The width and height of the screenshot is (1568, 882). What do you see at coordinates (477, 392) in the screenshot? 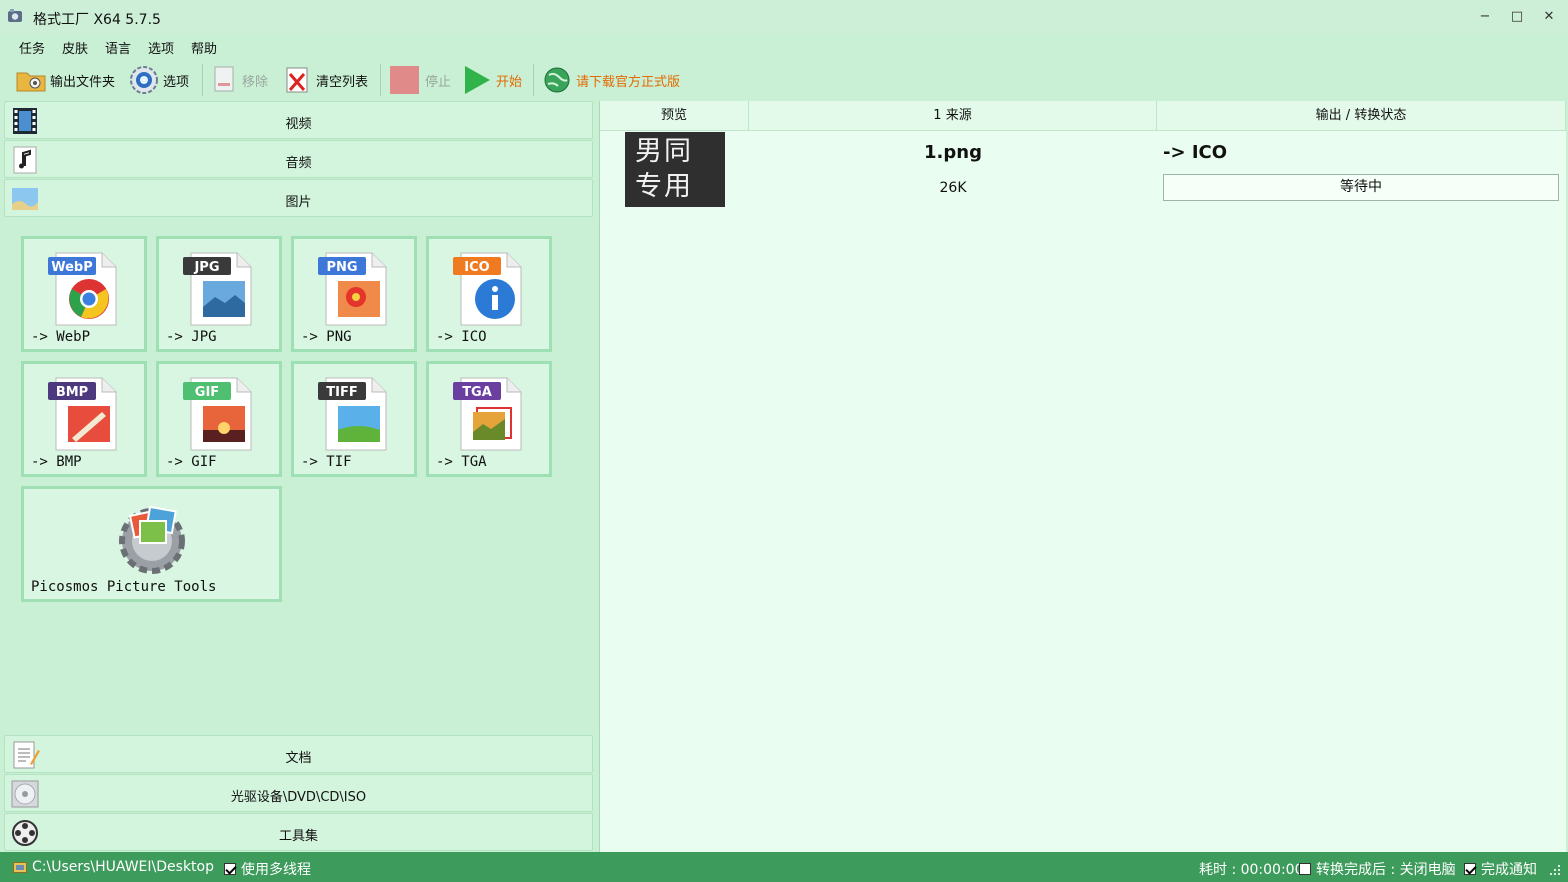
I see `format-tag: TGA` at bounding box center [477, 392].